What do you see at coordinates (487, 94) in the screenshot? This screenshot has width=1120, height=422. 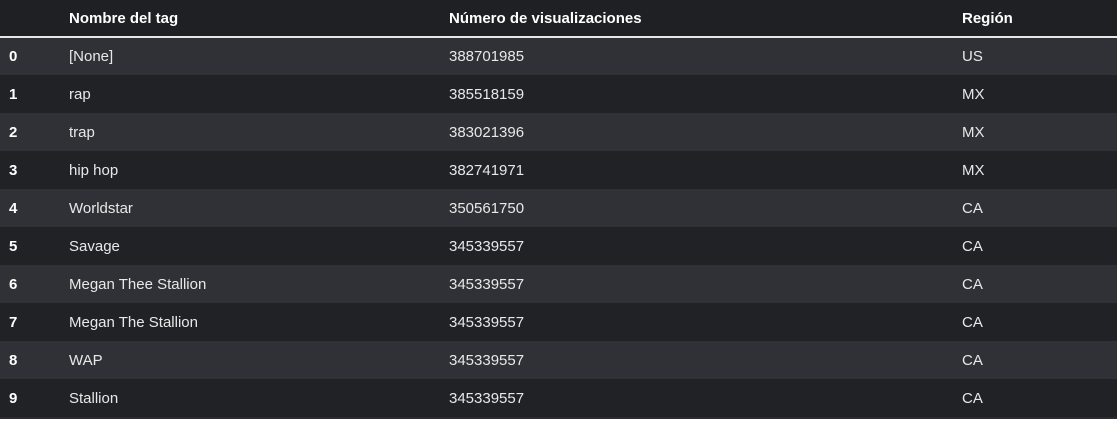 I see `cell-view-count: 385518159` at bounding box center [487, 94].